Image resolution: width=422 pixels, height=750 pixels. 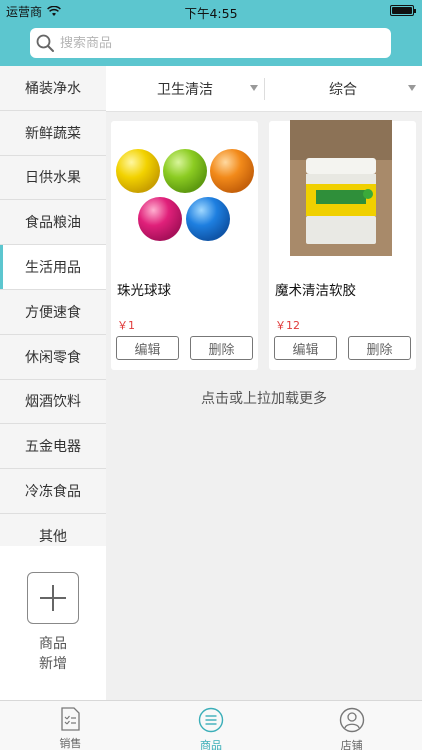 What do you see at coordinates (70, 743) in the screenshot?
I see `tab-label: 销售` at bounding box center [70, 743].